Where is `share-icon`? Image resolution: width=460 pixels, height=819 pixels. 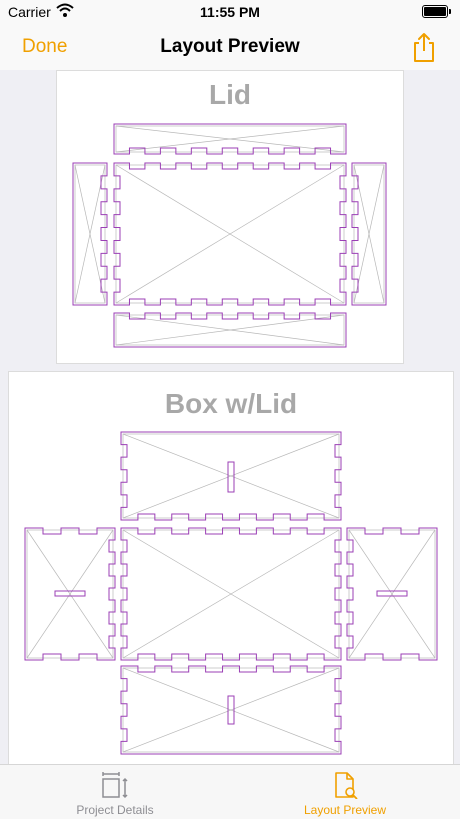
share-icon is located at coordinates (424, 47).